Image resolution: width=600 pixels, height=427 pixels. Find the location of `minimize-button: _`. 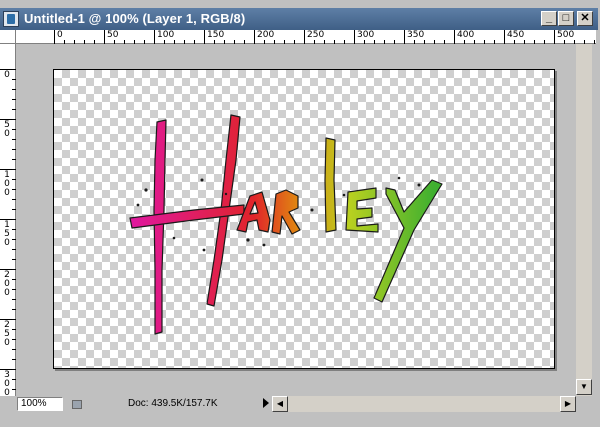

minimize-button: _ is located at coordinates (549, 18).